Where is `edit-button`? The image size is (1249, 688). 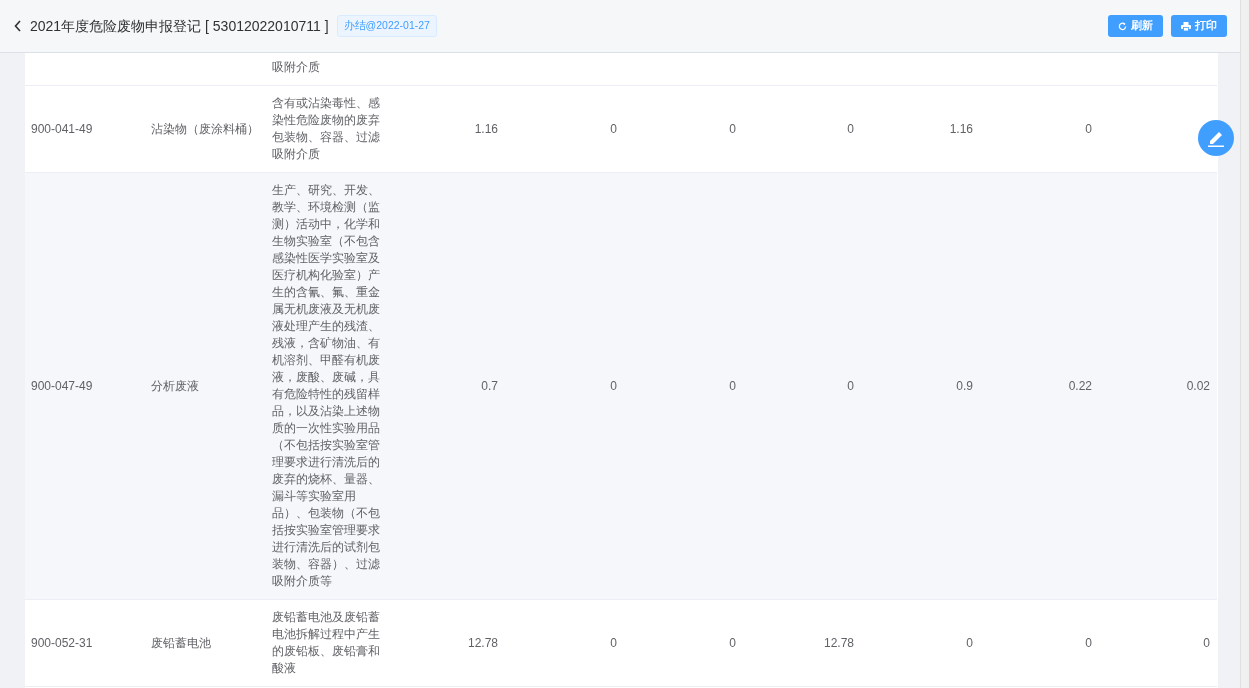 edit-button is located at coordinates (1216, 138).